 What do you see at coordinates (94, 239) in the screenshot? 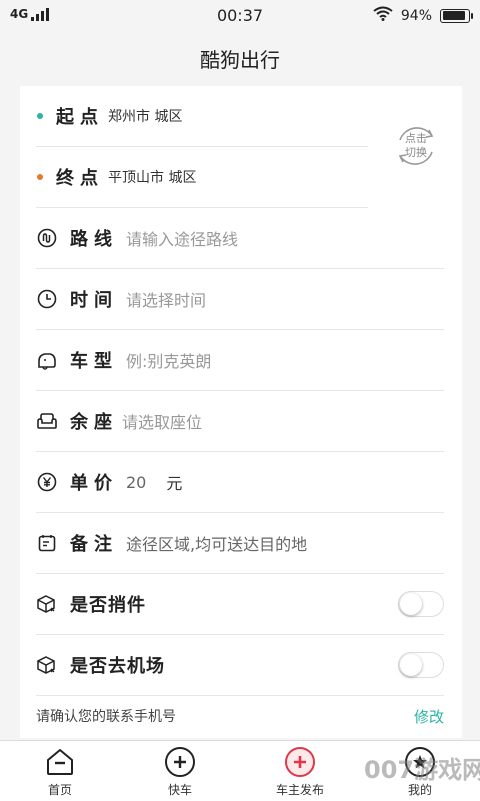
I see `route-label: 路线` at bounding box center [94, 239].